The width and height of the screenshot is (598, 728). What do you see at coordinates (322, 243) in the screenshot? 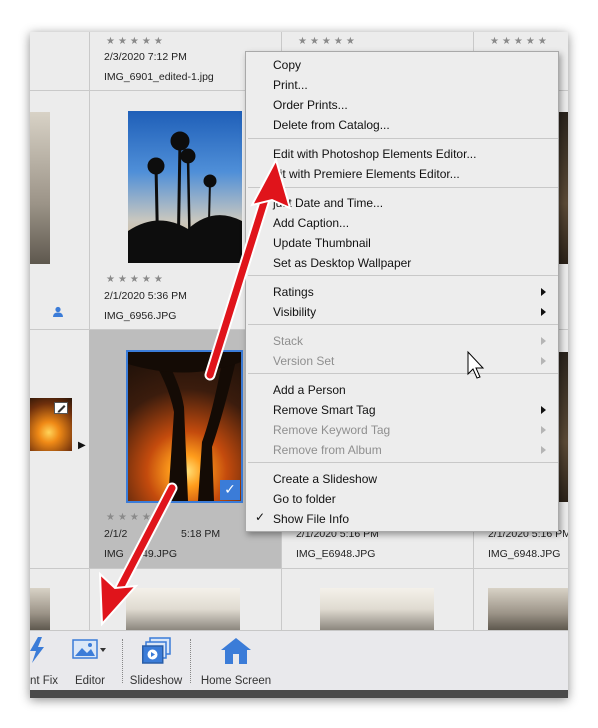
I see `menu-item-update-thumbnail: Update Thumbnail` at bounding box center [322, 243].